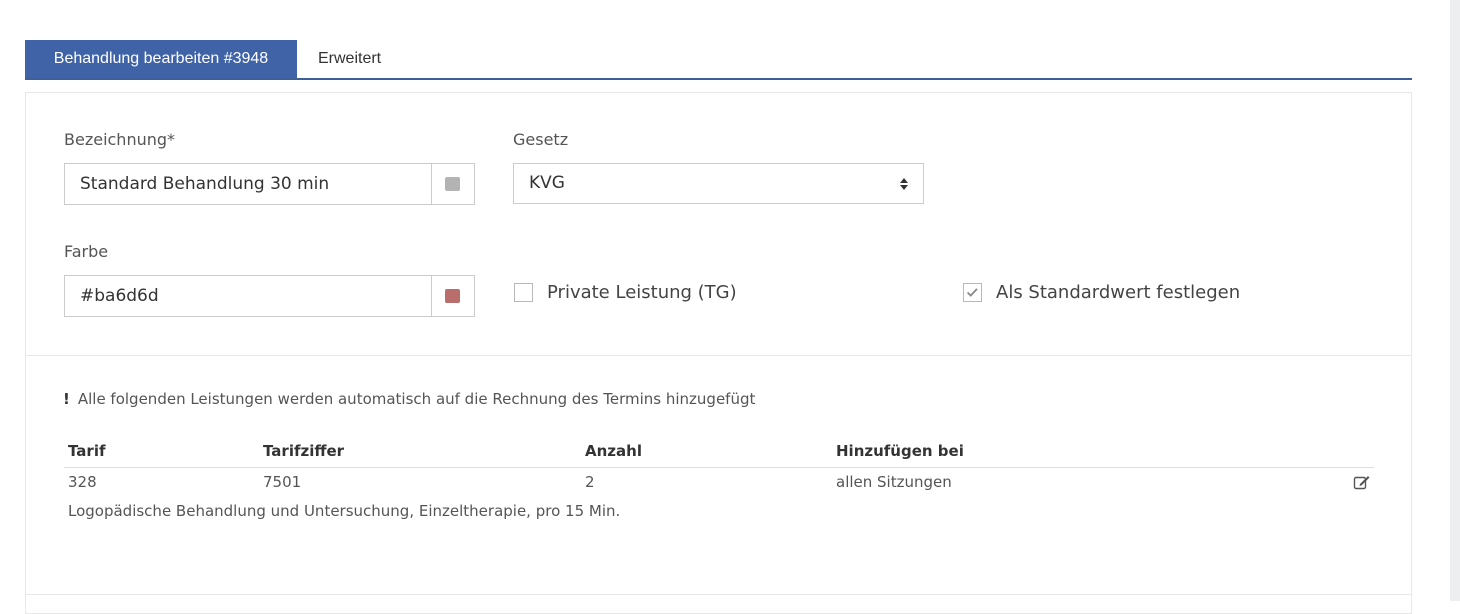 The height and width of the screenshot is (614, 1460). I want to click on column-header-tarifziffer: Tarifziffer, so click(304, 451).